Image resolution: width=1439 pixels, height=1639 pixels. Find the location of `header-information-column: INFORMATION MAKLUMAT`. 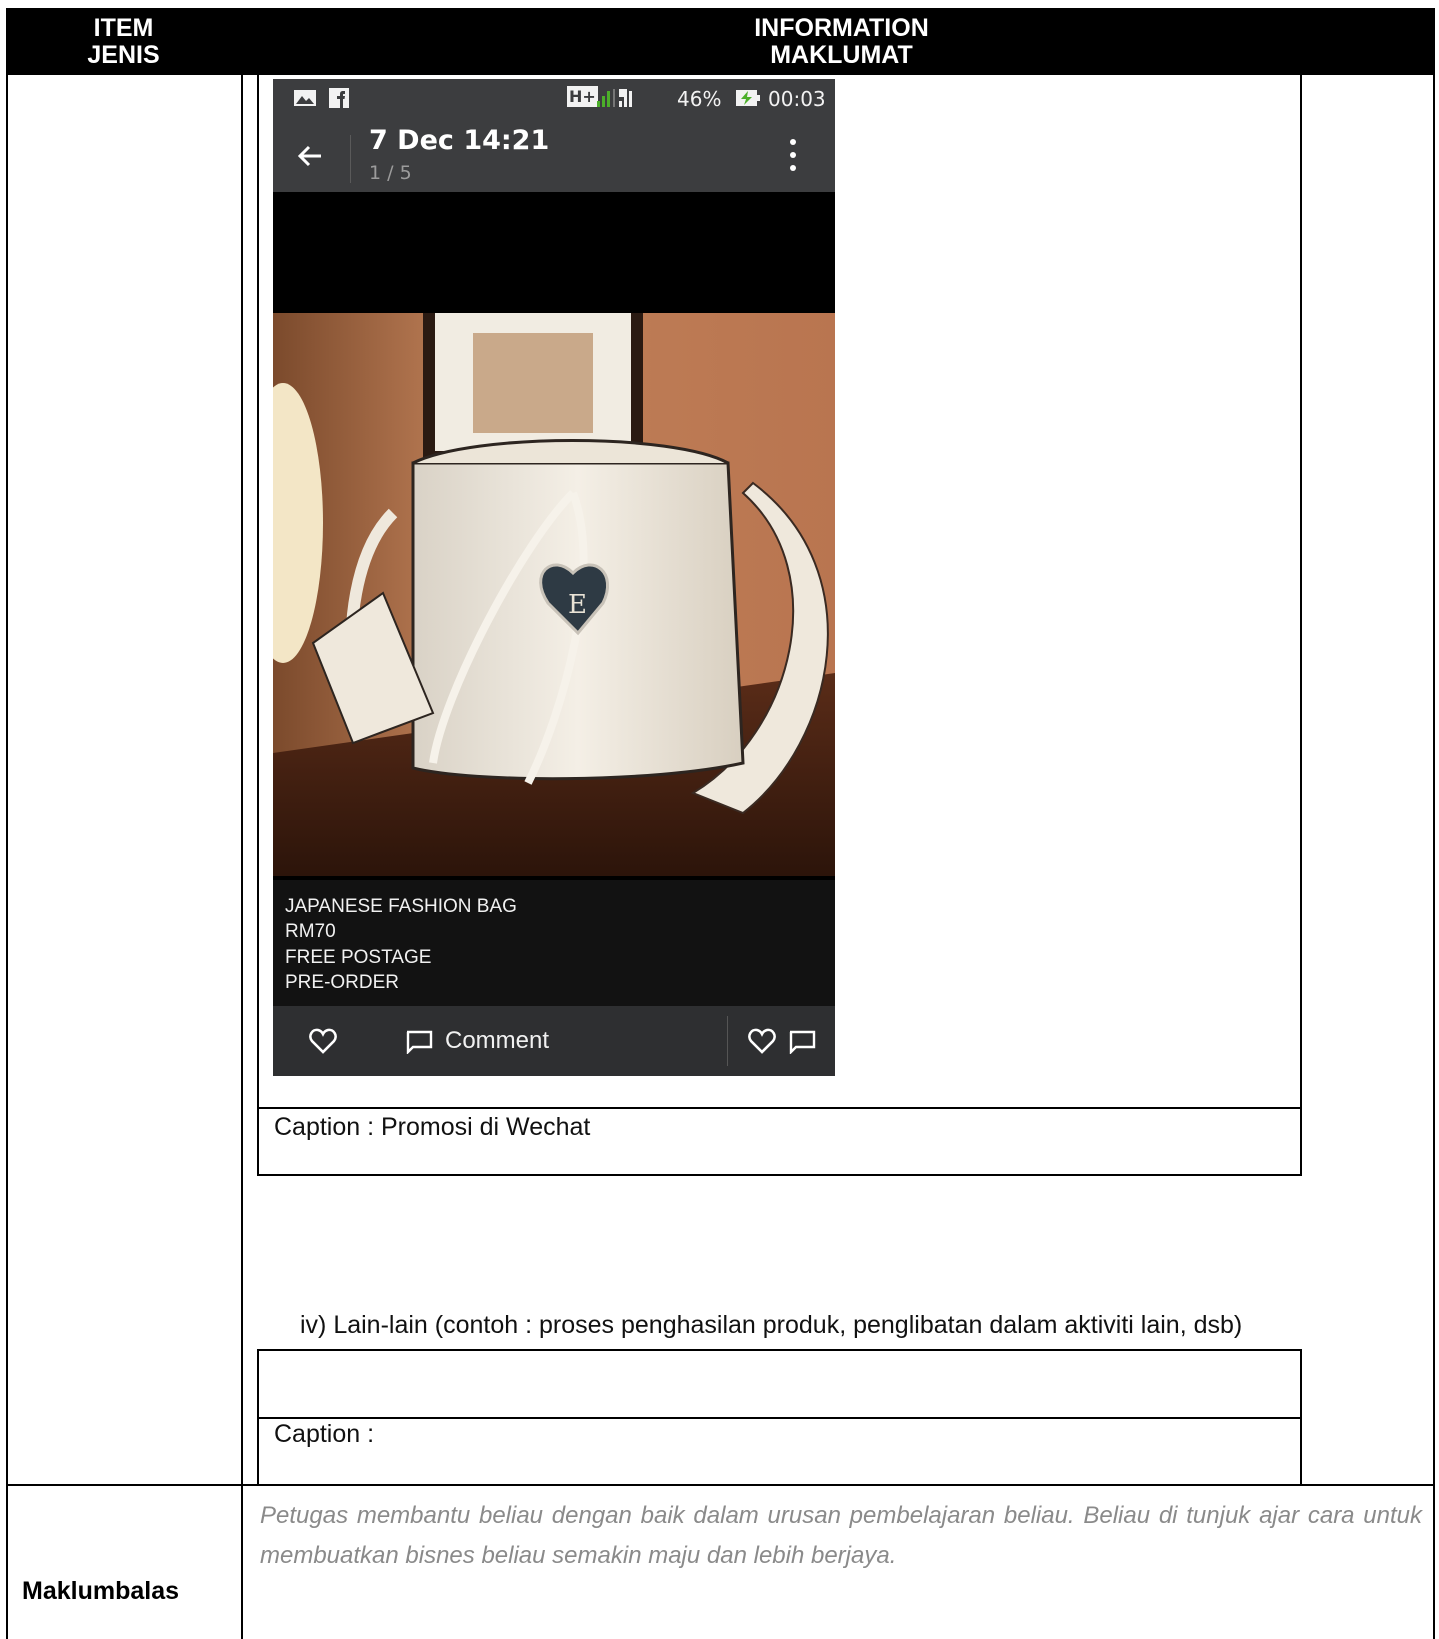

header-information-column: INFORMATION MAKLUMAT is located at coordinates (841, 41).